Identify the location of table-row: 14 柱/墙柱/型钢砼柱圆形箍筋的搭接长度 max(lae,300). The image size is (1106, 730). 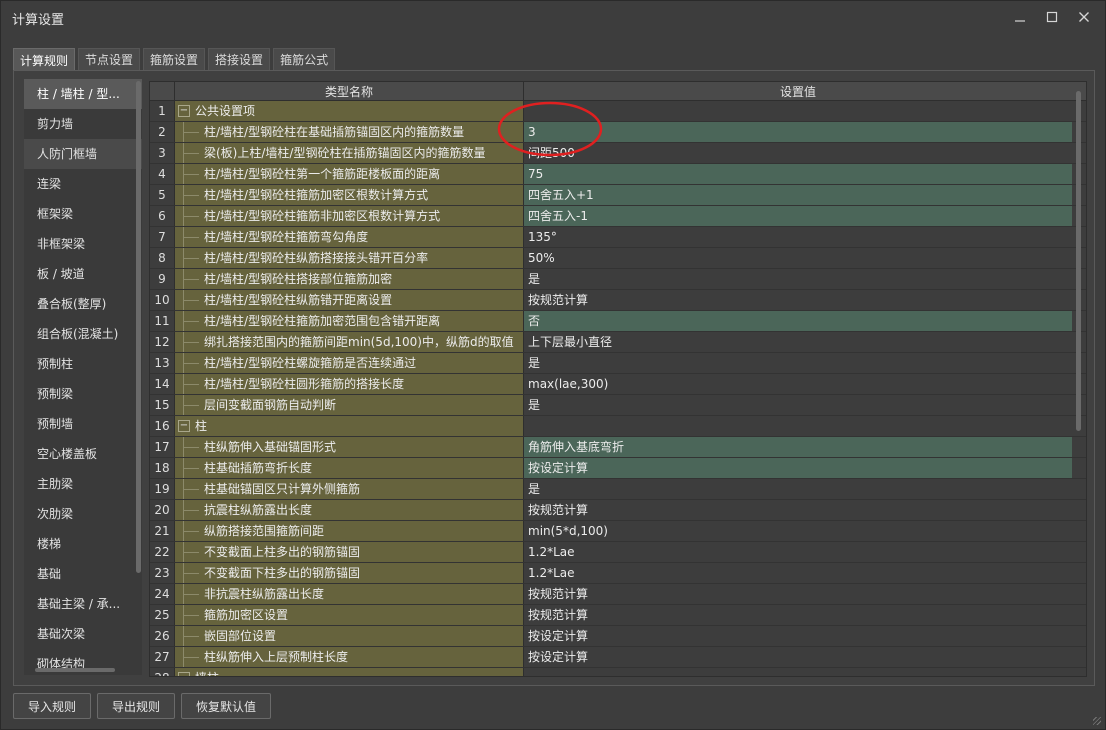
(618, 384).